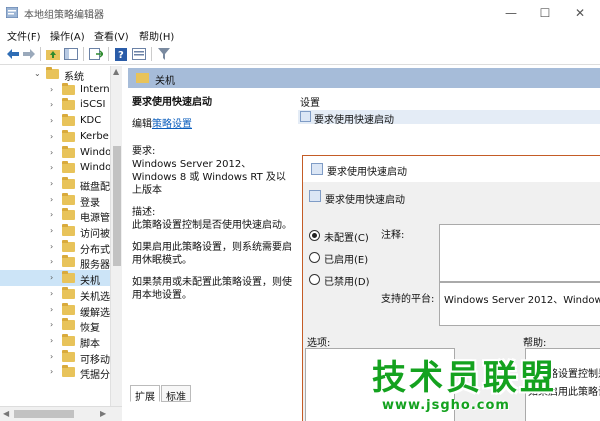 This screenshot has width=600, height=421. What do you see at coordinates (83, 54) in the screenshot?
I see `toolbar-separator` at bounding box center [83, 54].